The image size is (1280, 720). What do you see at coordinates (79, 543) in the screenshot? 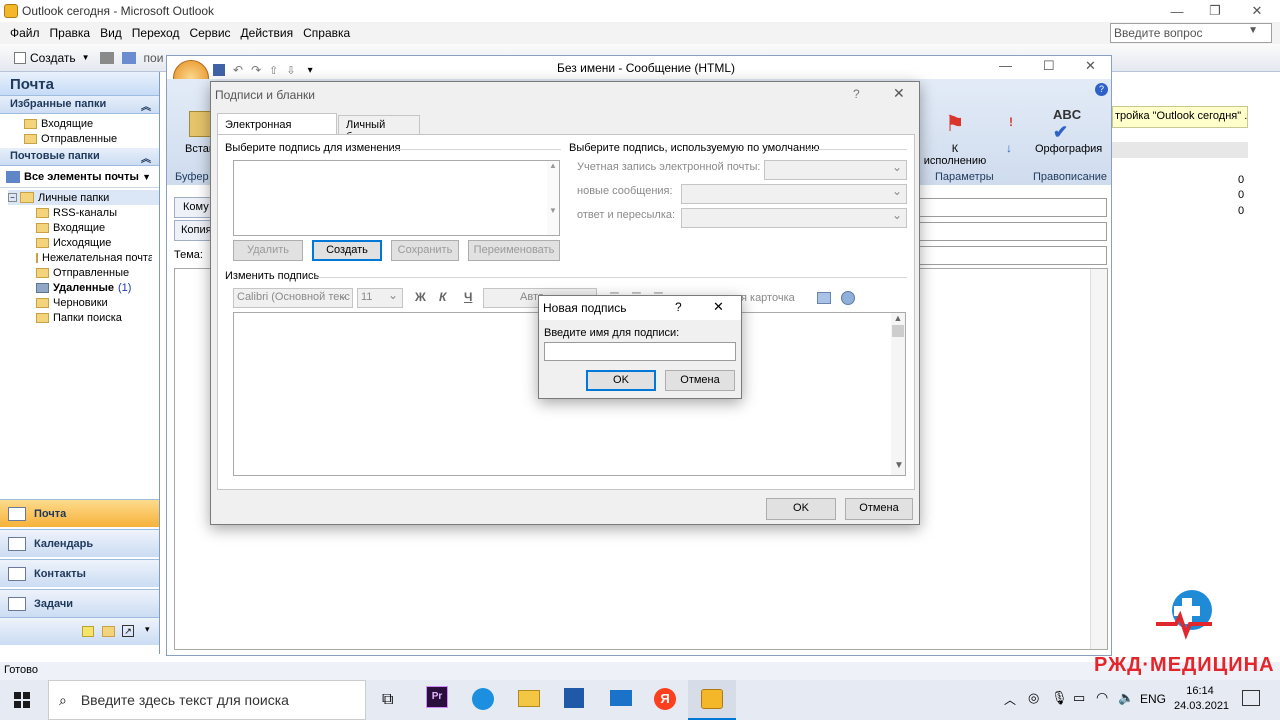
I see `nav-button-calendar: Календарь` at bounding box center [79, 543].